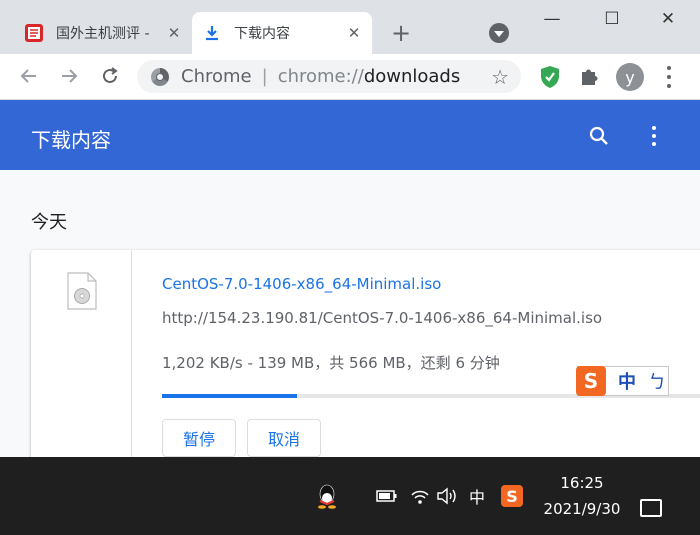 Image resolution: width=700 pixels, height=535 pixels. What do you see at coordinates (582, 509) in the screenshot?
I see `clock-date: 2021/9/30` at bounding box center [582, 509].